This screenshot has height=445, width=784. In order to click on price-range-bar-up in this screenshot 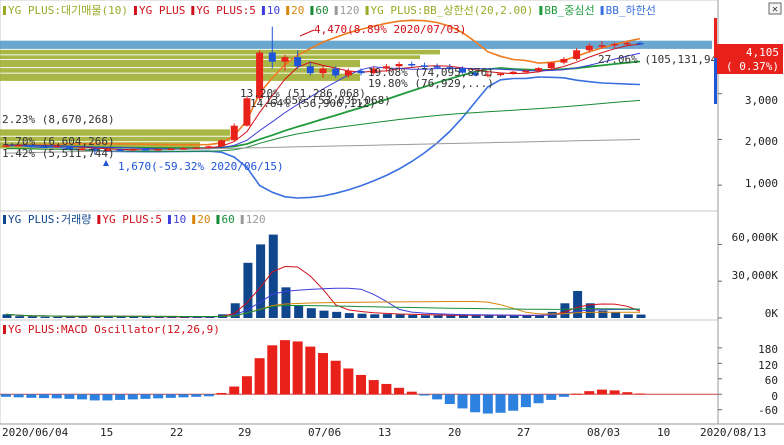, I will do `click(715, 38)`.